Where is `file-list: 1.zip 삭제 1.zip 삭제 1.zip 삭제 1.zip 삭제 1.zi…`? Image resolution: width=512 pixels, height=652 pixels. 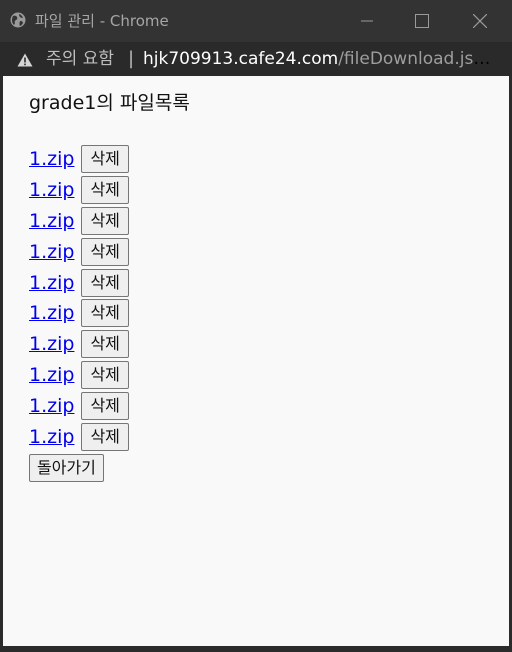
file-list: 1.zip 삭제 1.zip 삭제 1.zip 삭제 1.zip 삭제 1.zi… is located at coordinates (79, 314).